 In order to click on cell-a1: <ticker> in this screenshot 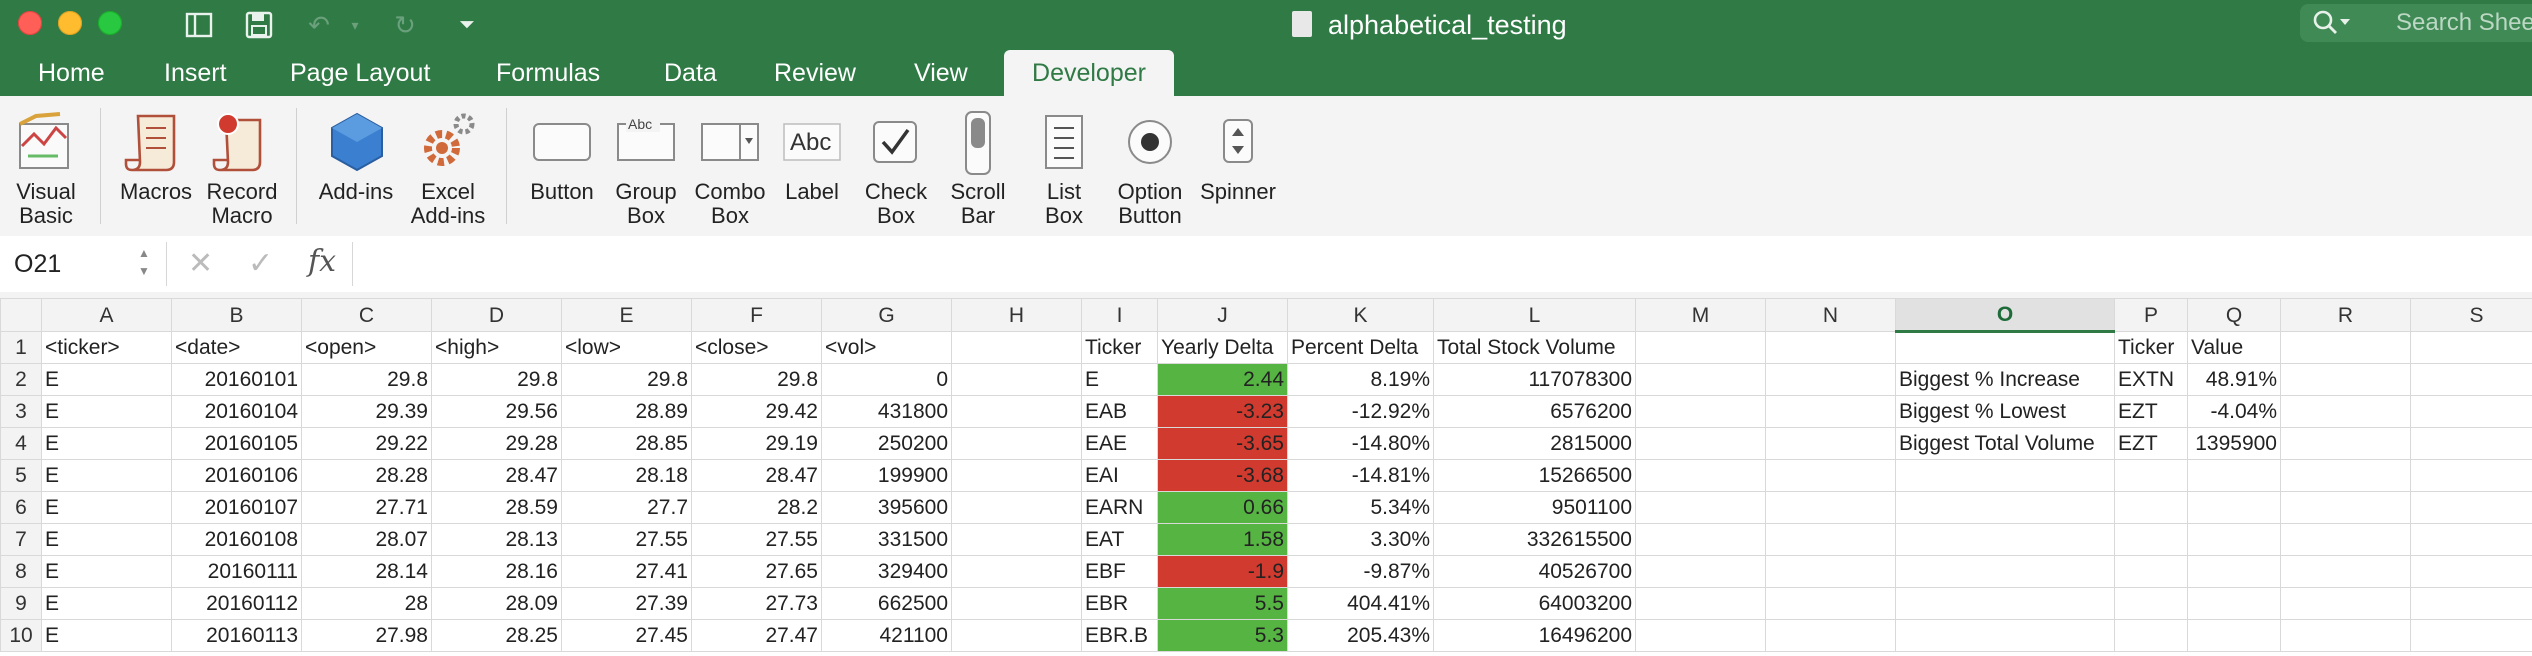, I will do `click(106, 347)`.